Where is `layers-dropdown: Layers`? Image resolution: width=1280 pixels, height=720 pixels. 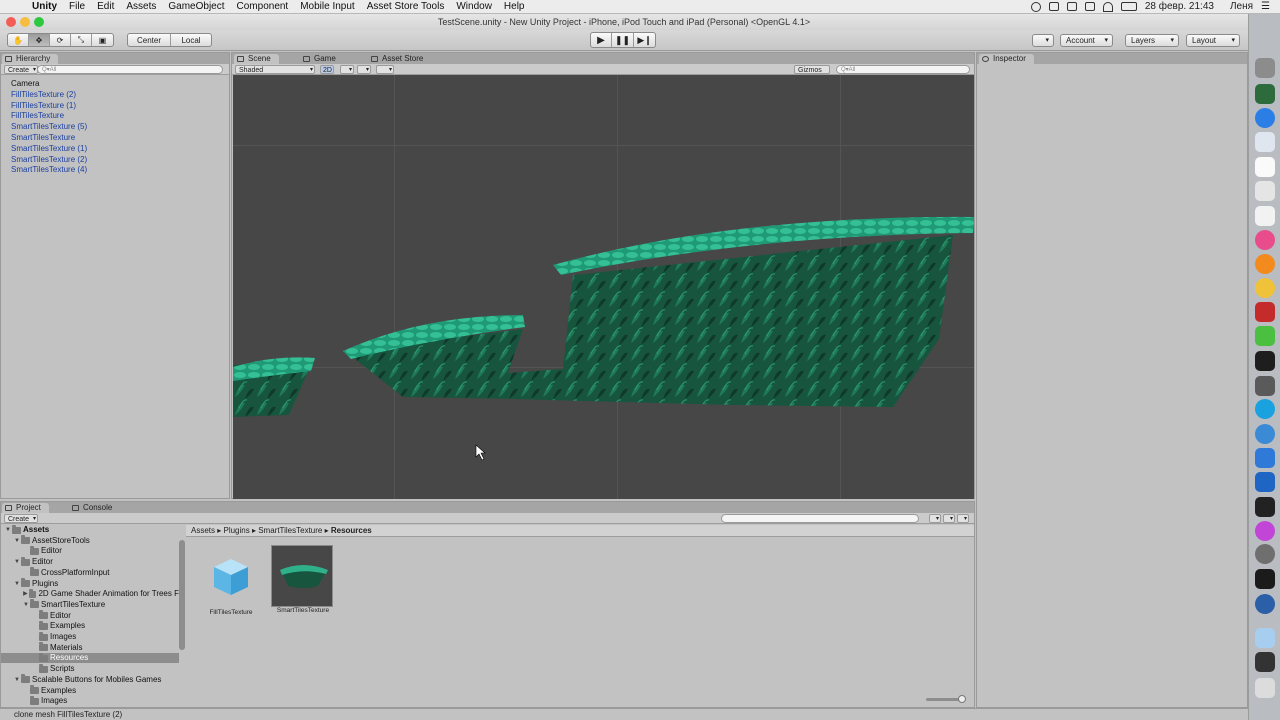
layers-dropdown: Layers is located at coordinates (1152, 40).